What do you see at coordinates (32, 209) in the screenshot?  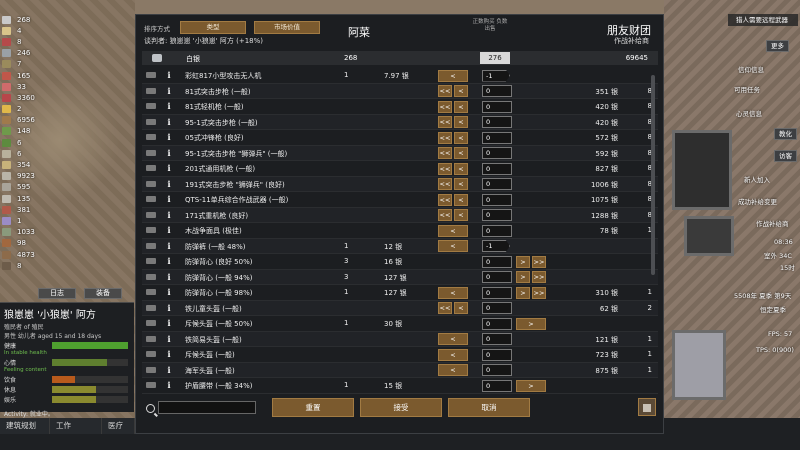 I see `resource-item: 381` at bounding box center [32, 209].